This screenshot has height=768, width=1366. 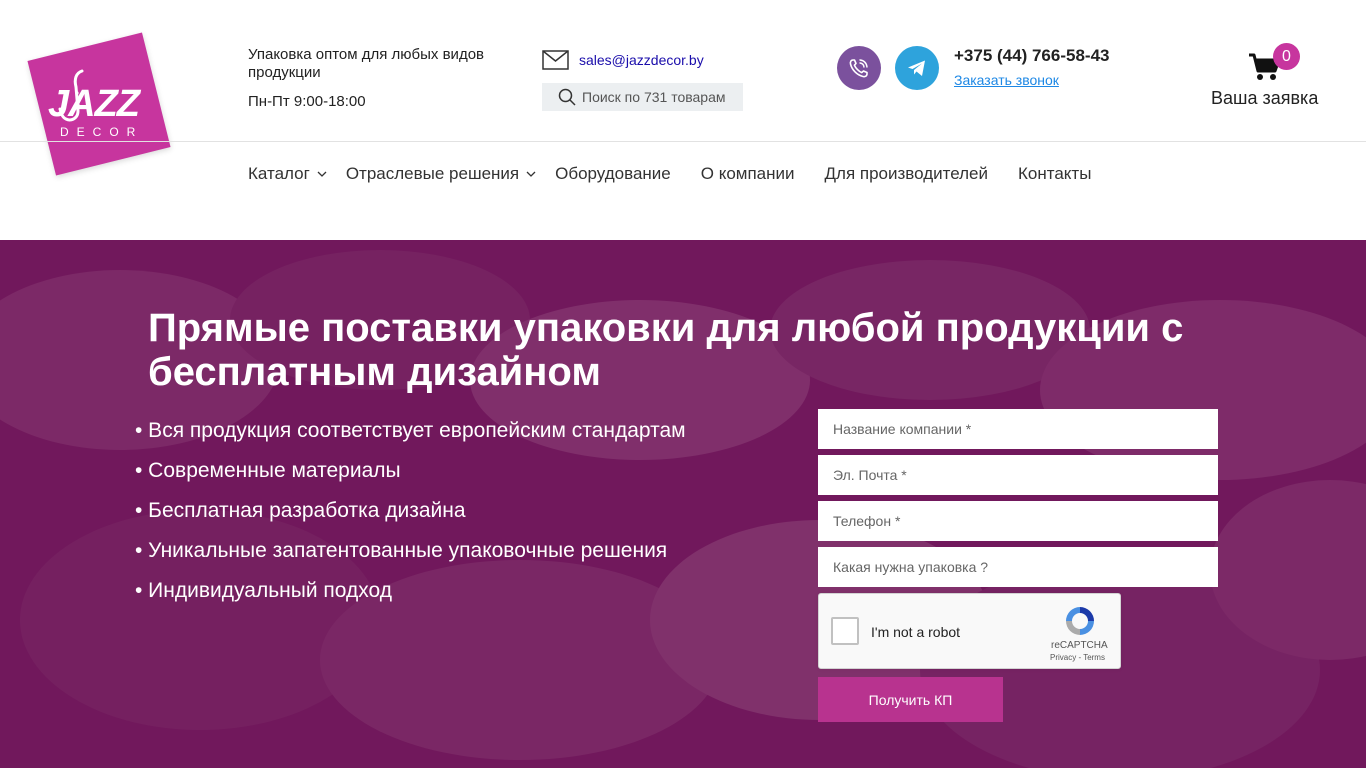 I want to click on nav-item-for-manufacturers: Для производителей, so click(x=906, y=174).